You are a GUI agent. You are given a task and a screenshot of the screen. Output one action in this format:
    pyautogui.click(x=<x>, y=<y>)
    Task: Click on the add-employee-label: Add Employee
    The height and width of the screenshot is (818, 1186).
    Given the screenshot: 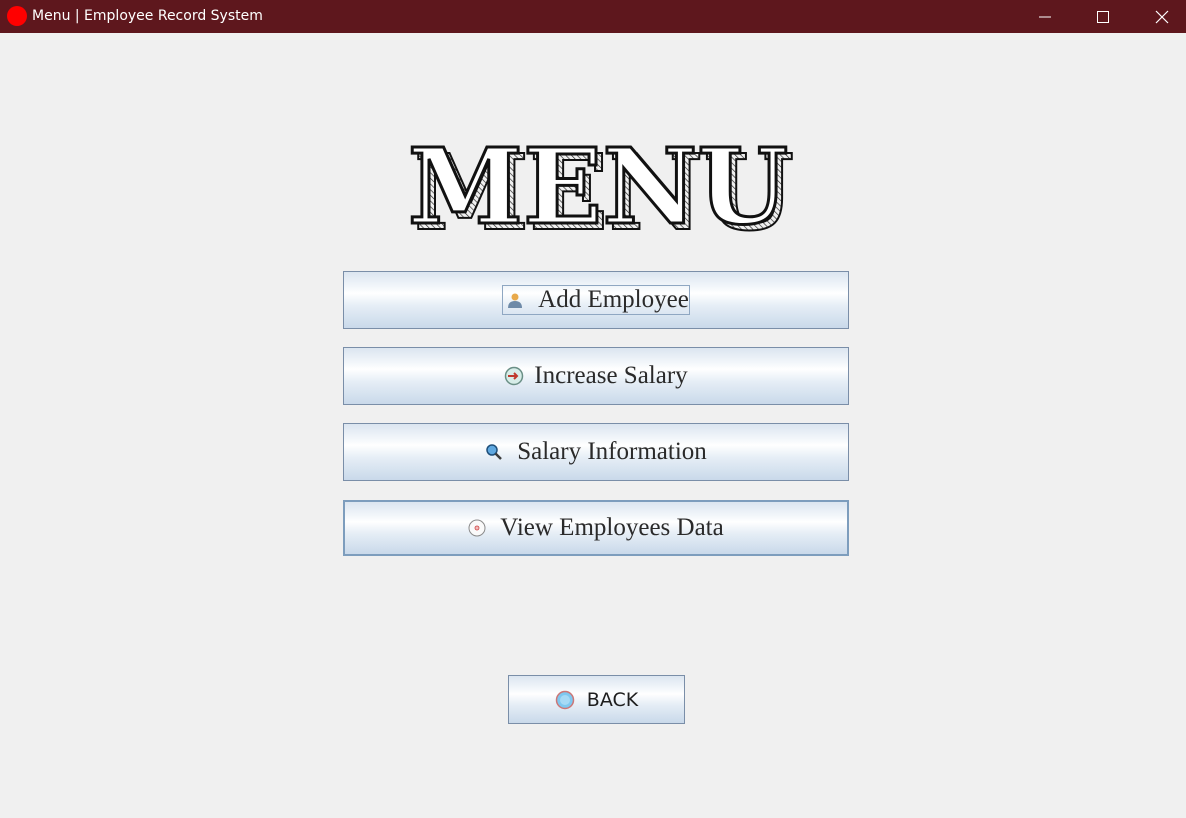 What is the action you would take?
    pyautogui.click(x=613, y=299)
    